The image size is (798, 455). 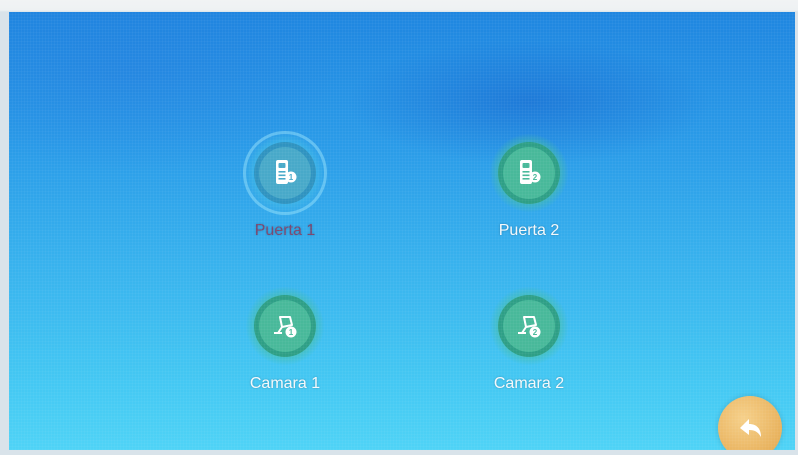 I want to click on menu-item-camara-1: 1 Camara 1, so click(x=285, y=340).